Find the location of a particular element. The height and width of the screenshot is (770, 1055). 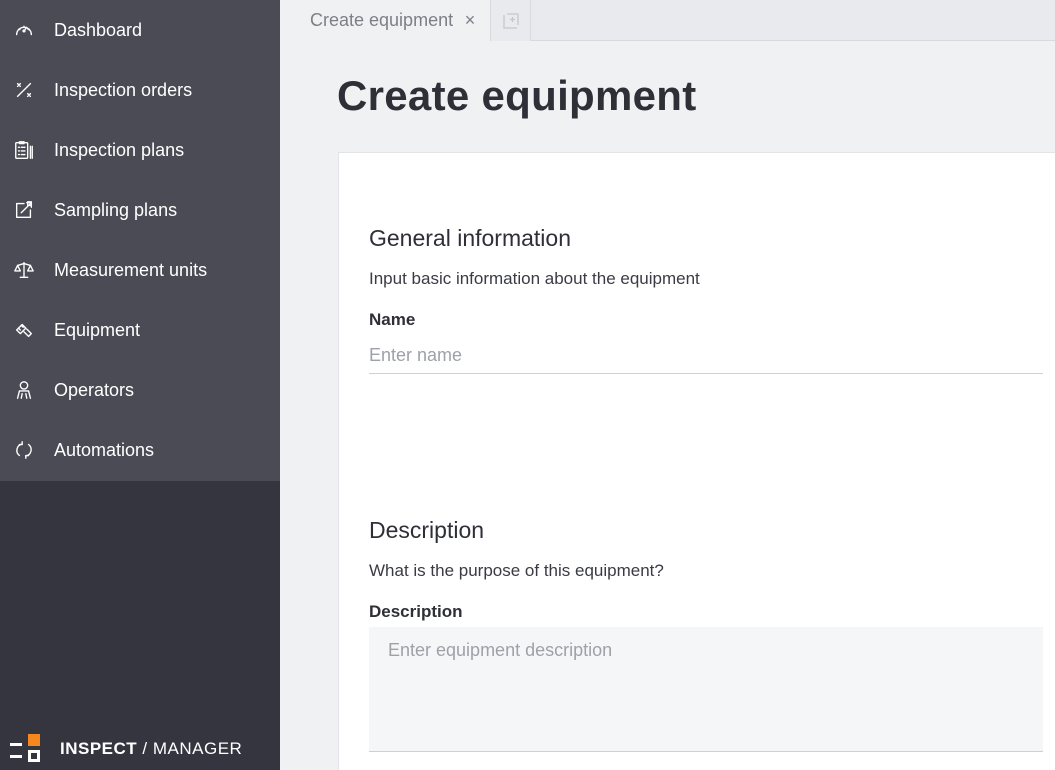

sidebar-item-label: Inspection plans is located at coordinates (119, 149).